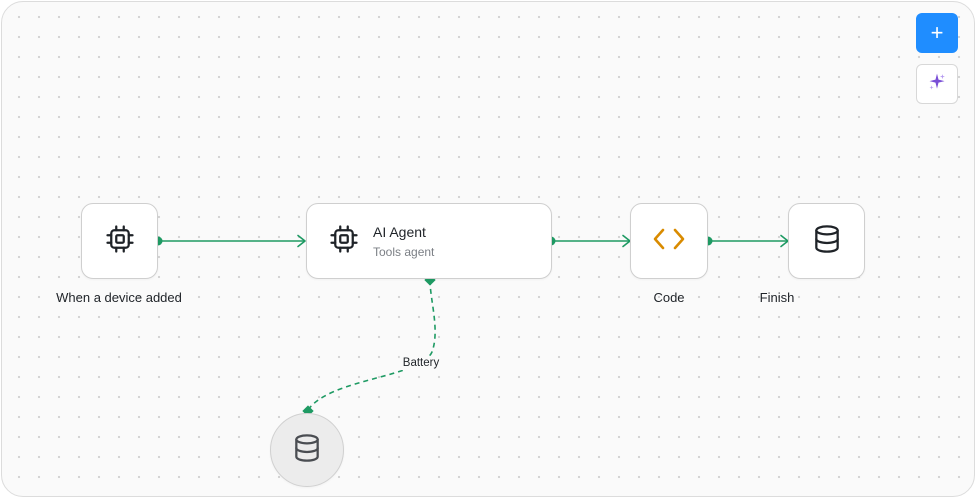 The image size is (976, 498). Describe the element at coordinates (777, 297) in the screenshot. I see `finish-node-label: Finish` at that location.